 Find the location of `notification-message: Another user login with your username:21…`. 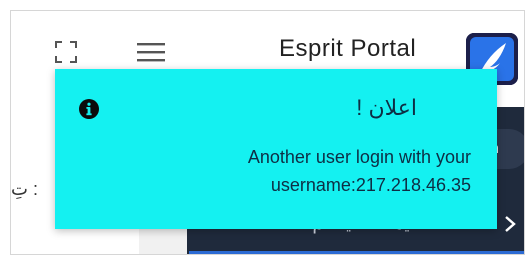

notification-message: Another user login with your username:21… is located at coordinates (311, 171).